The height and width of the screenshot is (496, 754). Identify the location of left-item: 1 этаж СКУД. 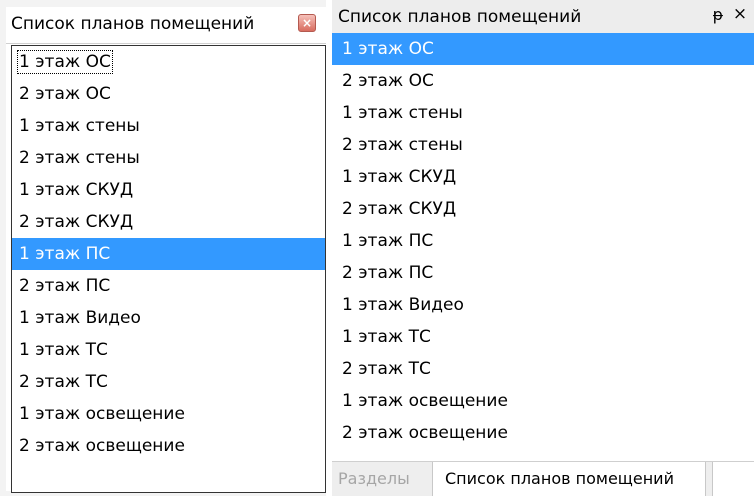
(168, 190).